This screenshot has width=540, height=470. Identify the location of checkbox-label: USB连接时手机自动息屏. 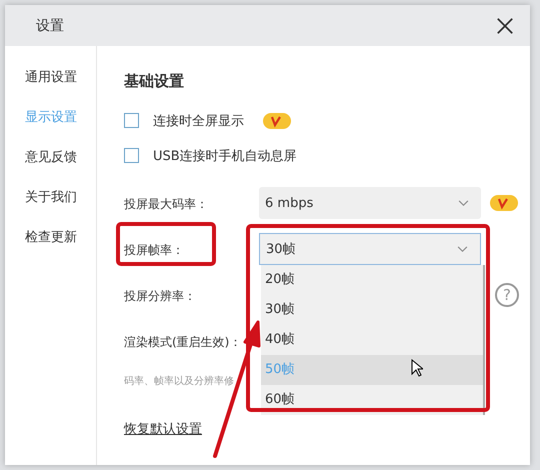
(225, 156).